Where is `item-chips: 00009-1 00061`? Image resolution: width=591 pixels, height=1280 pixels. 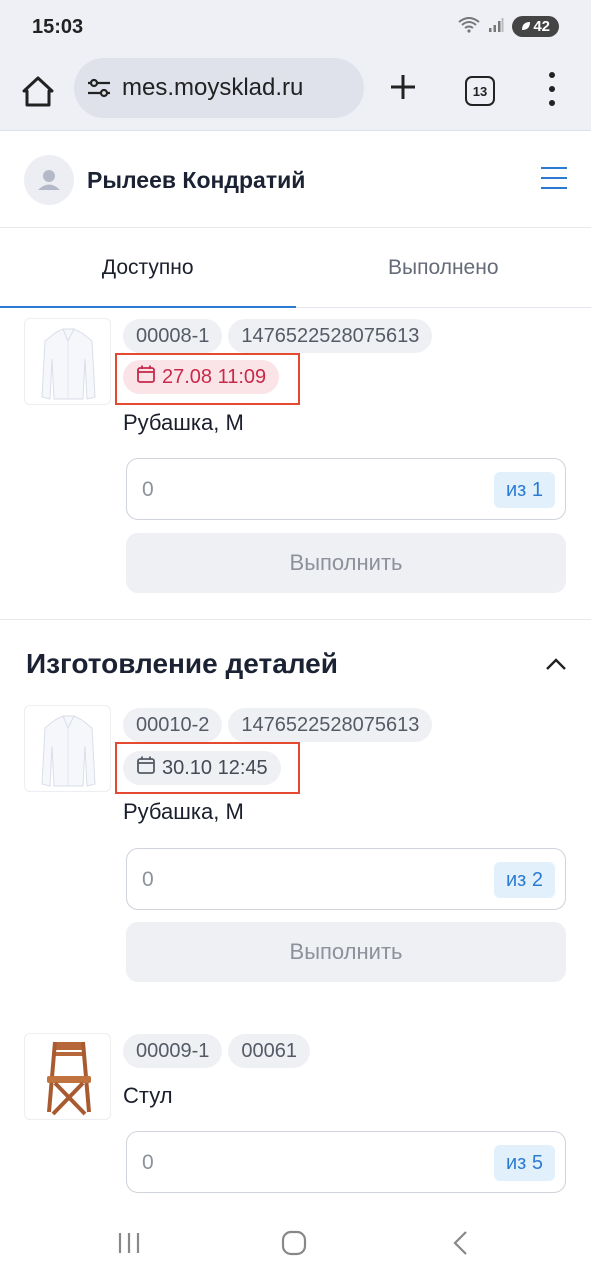 item-chips: 00009-1 00061 is located at coordinates (217, 1051).